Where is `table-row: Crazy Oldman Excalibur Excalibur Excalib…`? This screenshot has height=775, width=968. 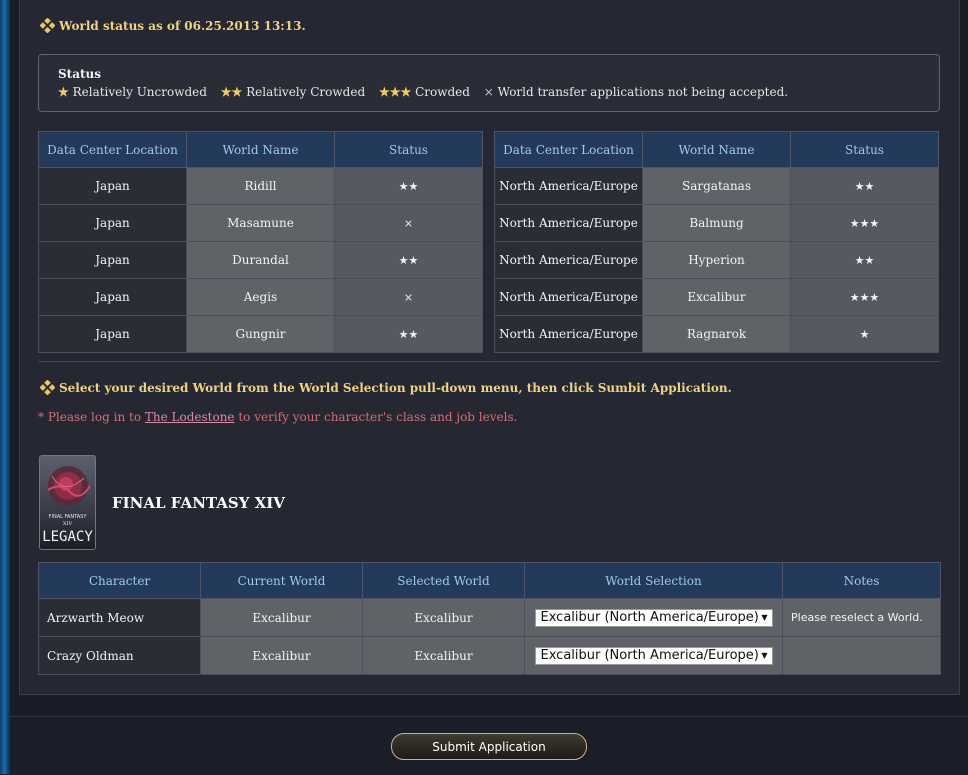
table-row: Crazy Oldman Excalibur Excalibur Excalib… is located at coordinates (489, 655).